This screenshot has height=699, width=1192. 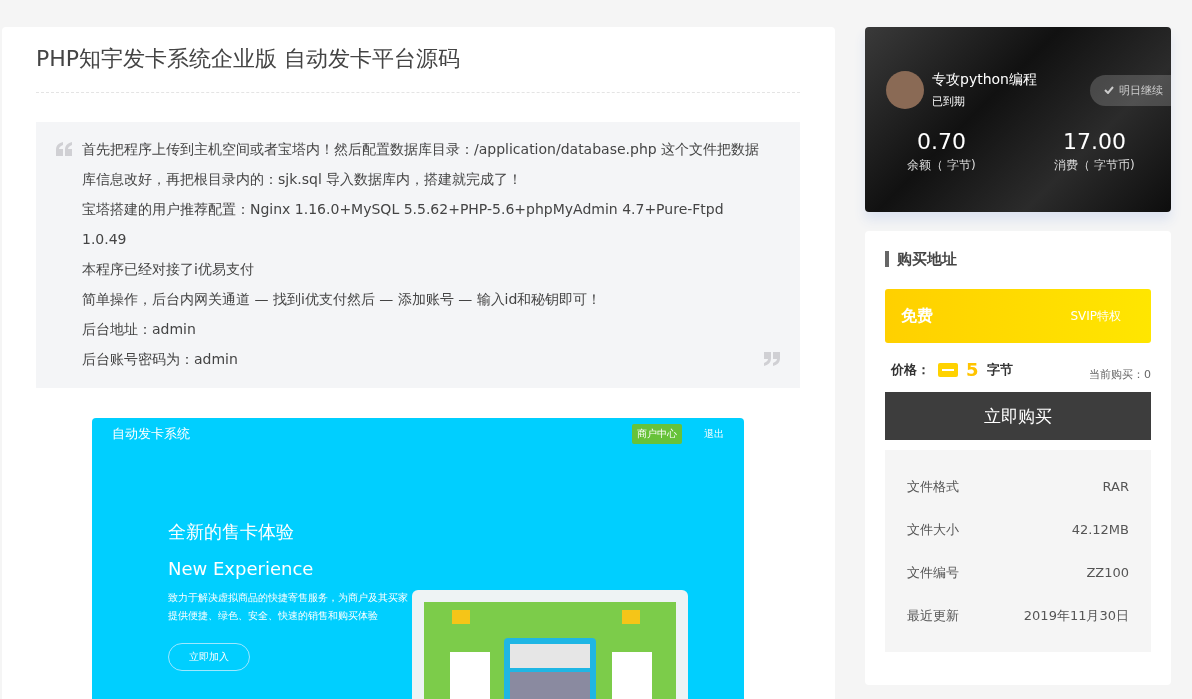 What do you see at coordinates (1130, 90) in the screenshot?
I see `checkin-button: 明日继续` at bounding box center [1130, 90].